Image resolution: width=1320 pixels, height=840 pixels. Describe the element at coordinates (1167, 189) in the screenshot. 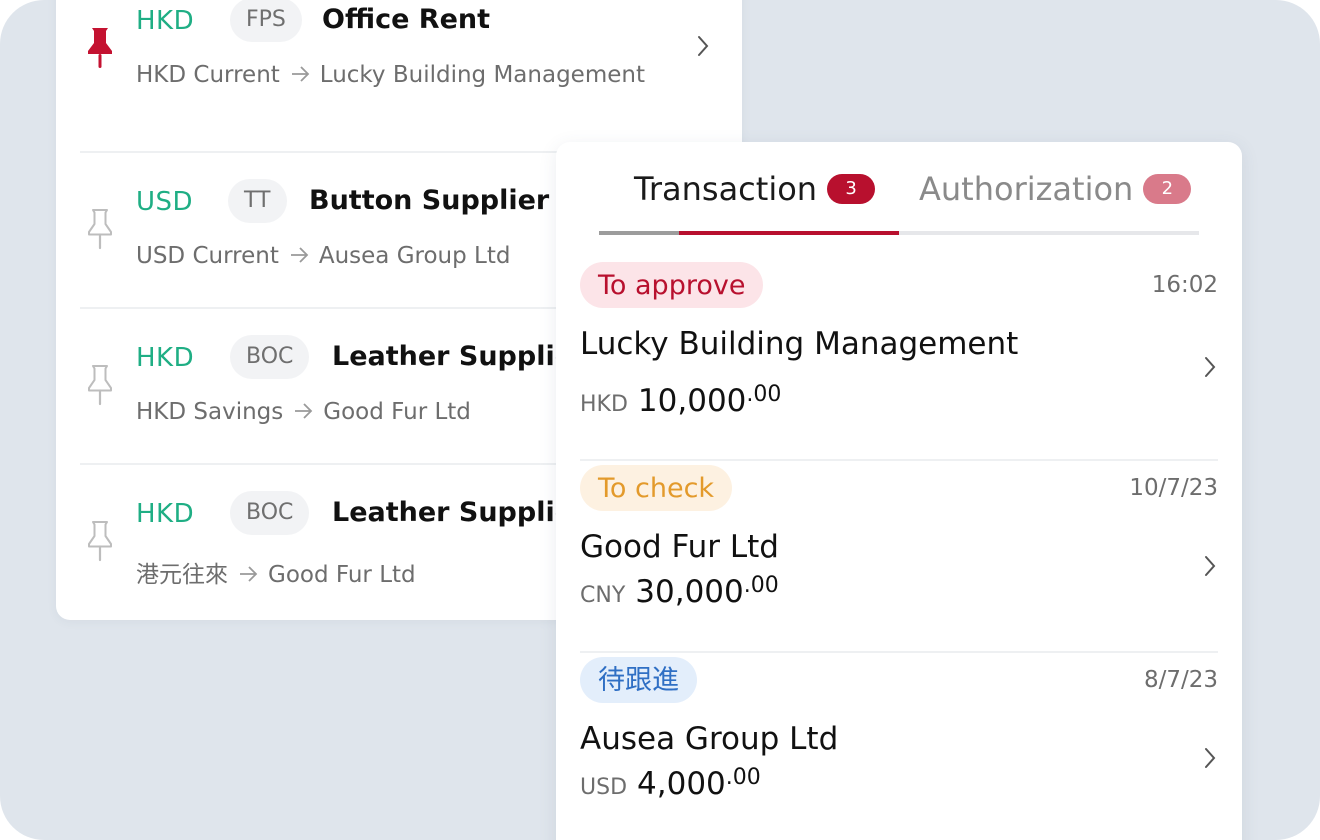

I see `tab-count-badge: 2` at that location.